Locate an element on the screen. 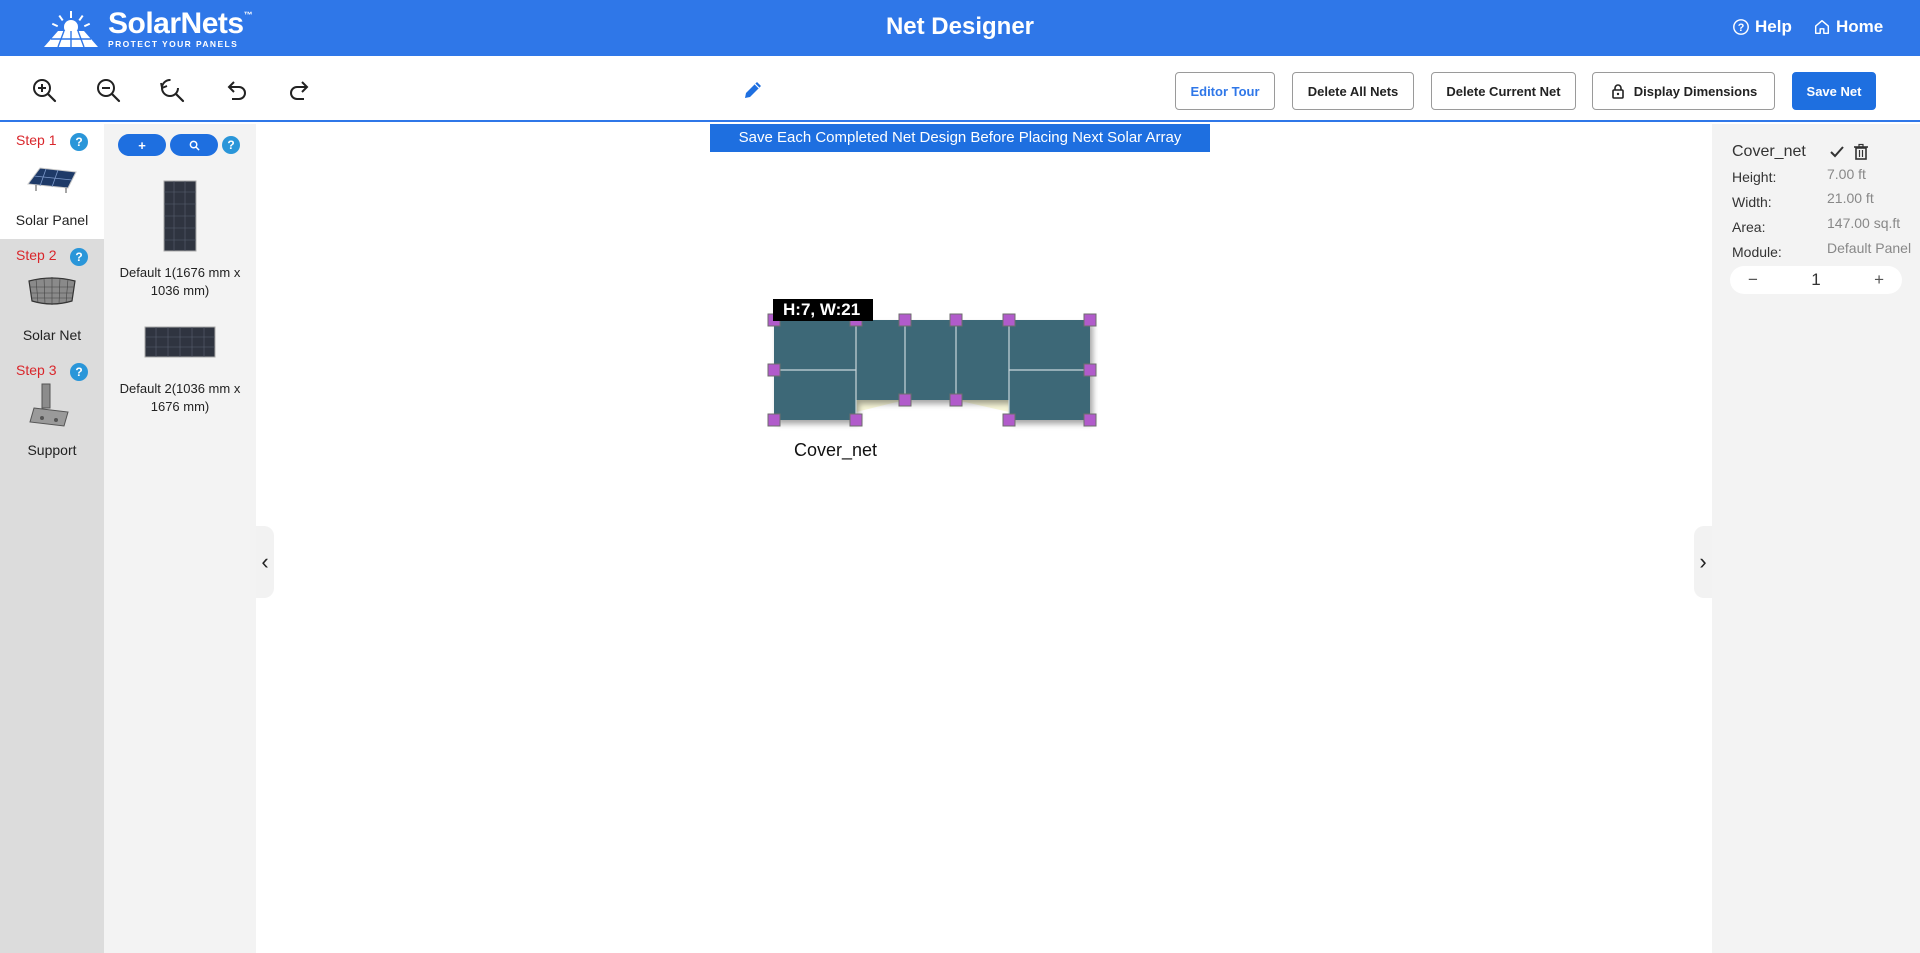 The image size is (1920, 953). zoom-reset-icon is located at coordinates (172, 91).